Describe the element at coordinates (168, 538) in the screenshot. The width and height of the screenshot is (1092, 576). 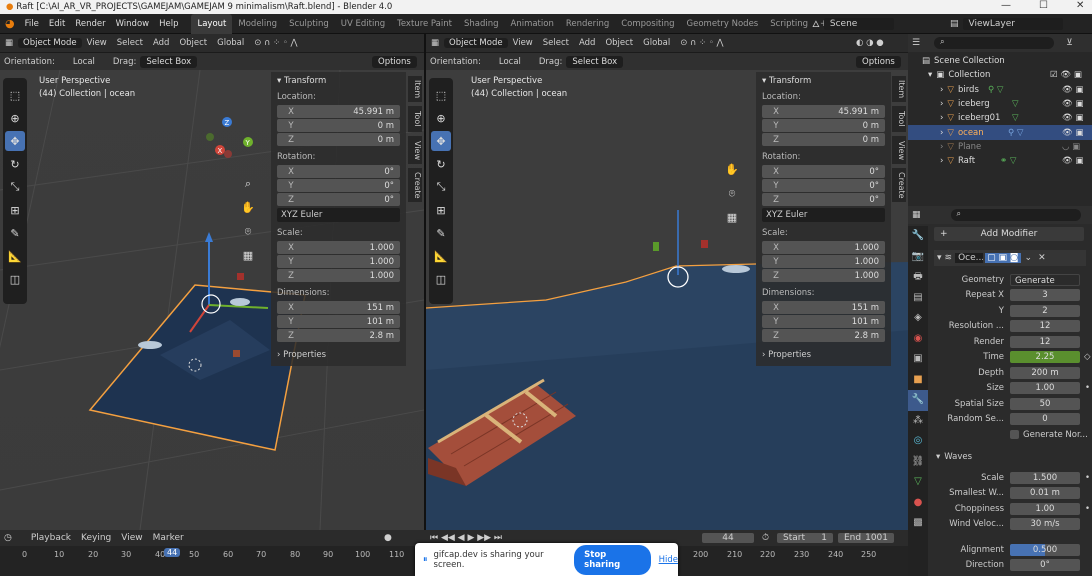
I see `menu-marker: Marker` at that location.